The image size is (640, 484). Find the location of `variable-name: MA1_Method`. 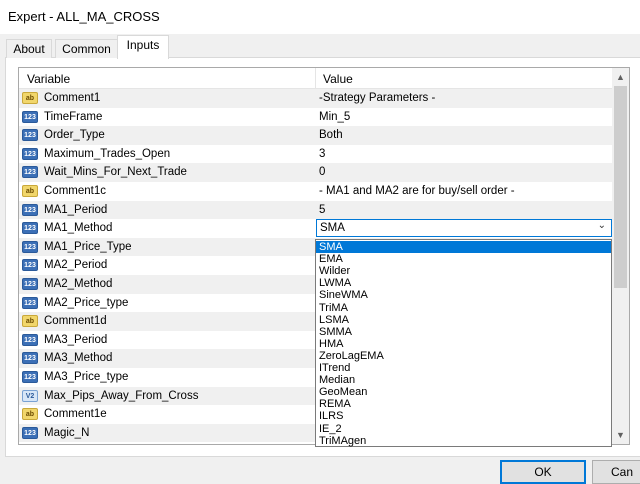

variable-name: MA1_Method is located at coordinates (78, 228).